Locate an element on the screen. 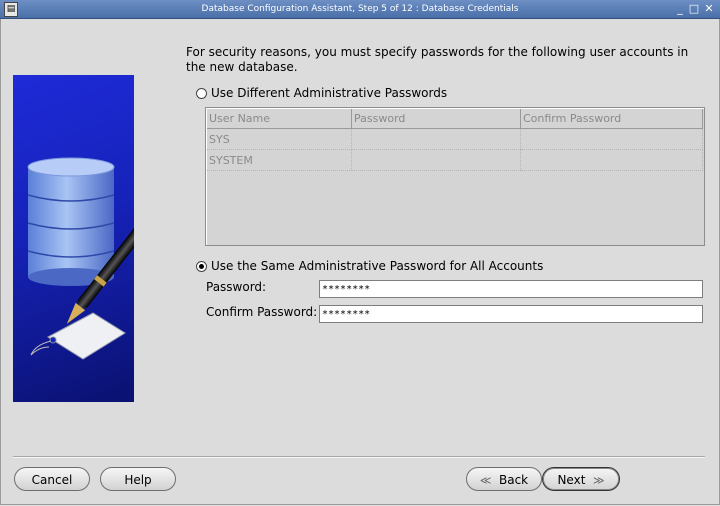  user-name-cell: SYSTEM is located at coordinates (279, 160).